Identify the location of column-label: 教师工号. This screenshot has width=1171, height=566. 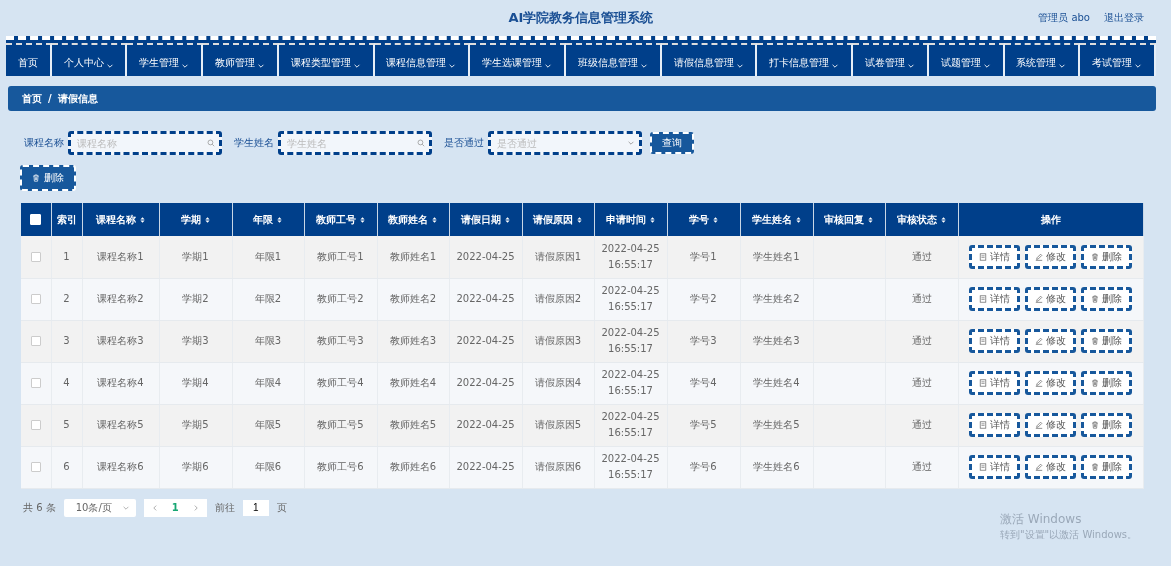
(335, 219).